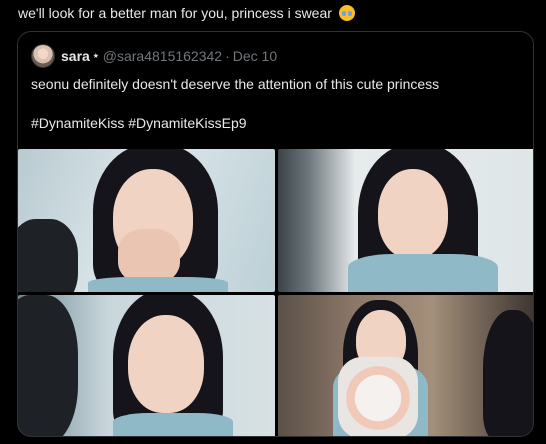  I want to click on avatar, so click(43, 56).